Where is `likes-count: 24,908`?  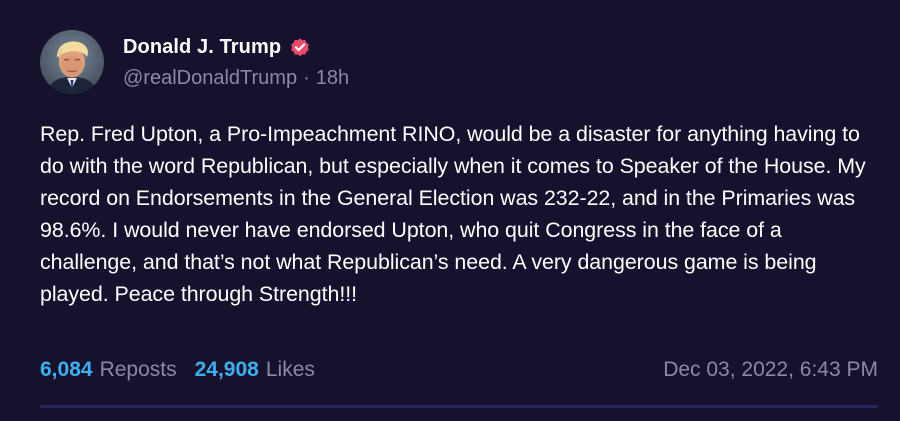 likes-count: 24,908 is located at coordinates (226, 369).